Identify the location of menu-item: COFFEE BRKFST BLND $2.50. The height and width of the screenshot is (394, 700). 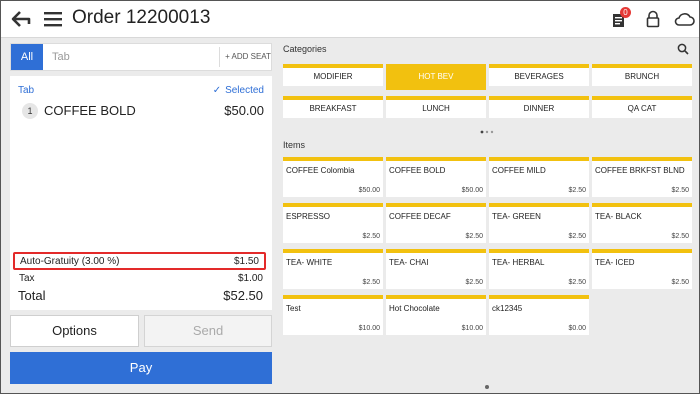
(642, 177).